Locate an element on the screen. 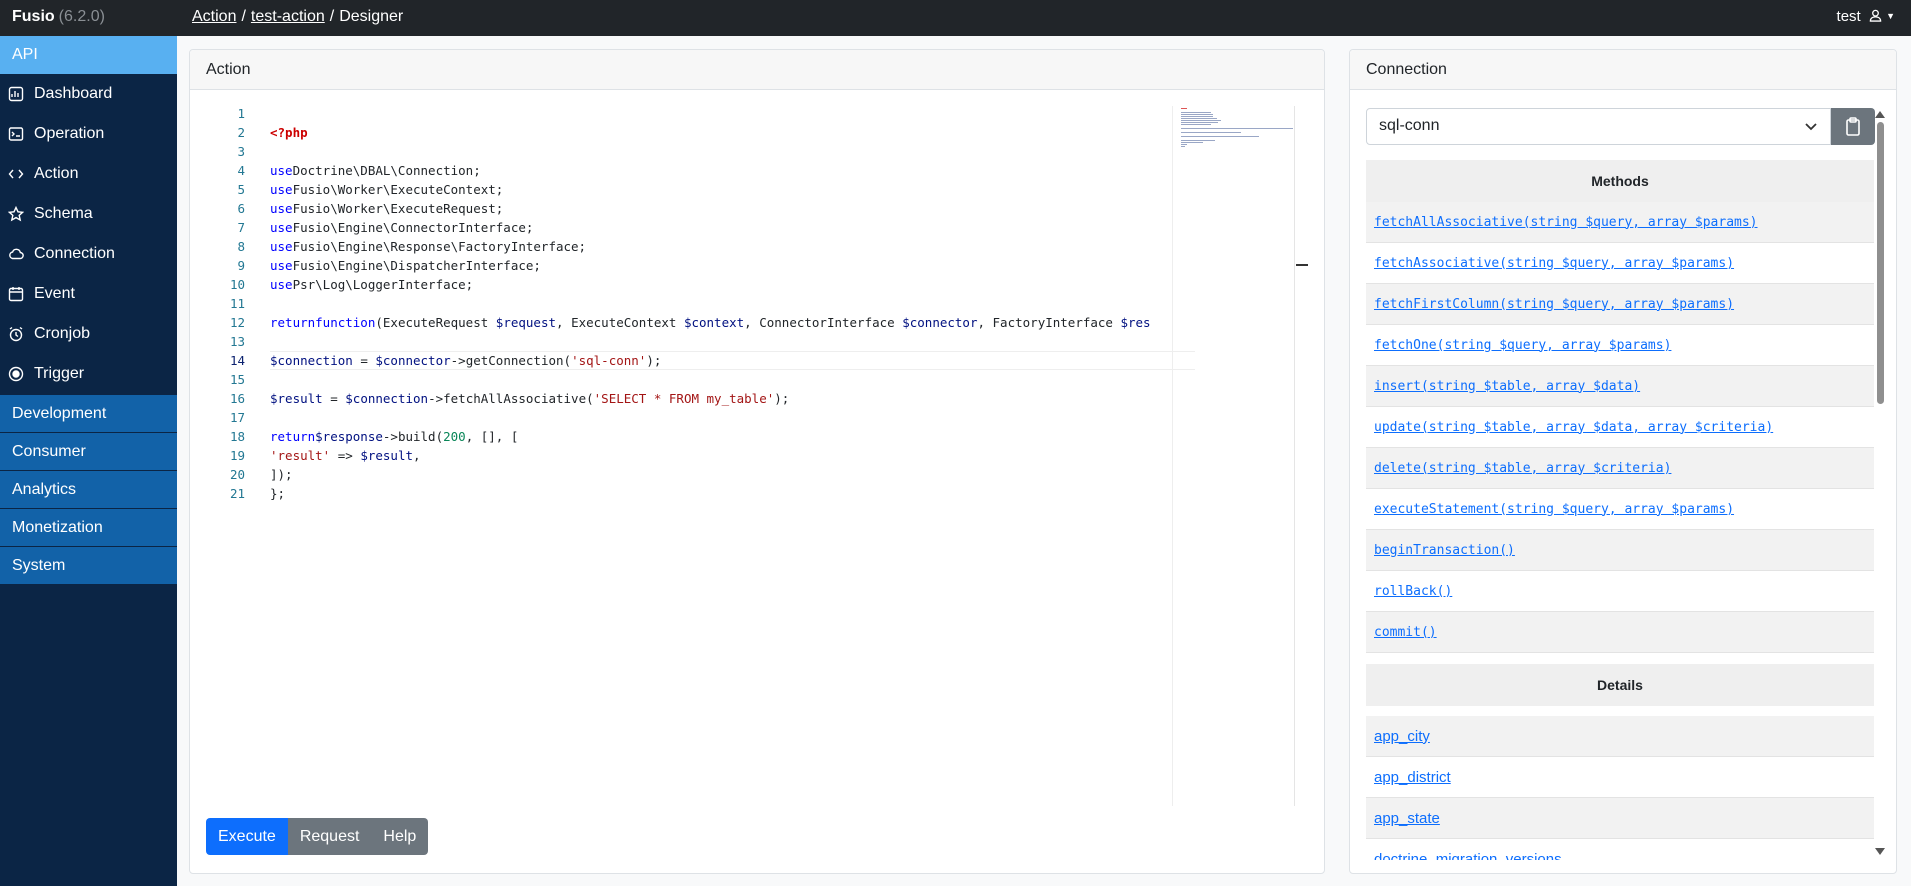 The width and height of the screenshot is (1911, 886). copy-button is located at coordinates (1853, 126).